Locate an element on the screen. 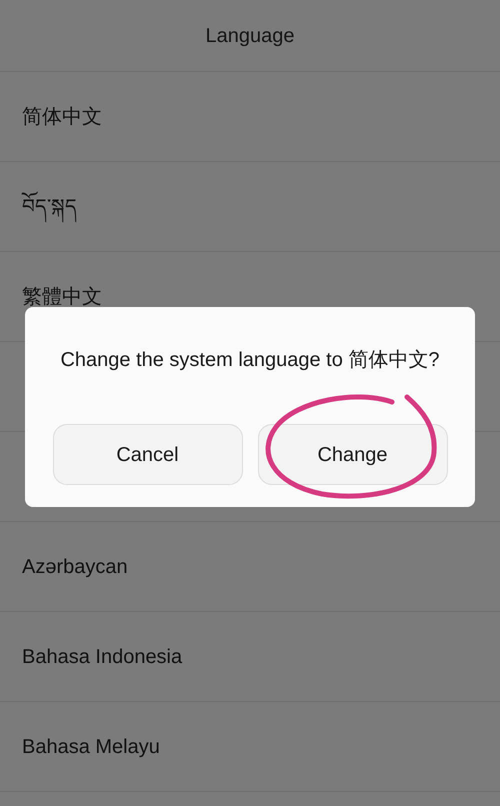  language-item: བོད་སྐད is located at coordinates (250, 207).